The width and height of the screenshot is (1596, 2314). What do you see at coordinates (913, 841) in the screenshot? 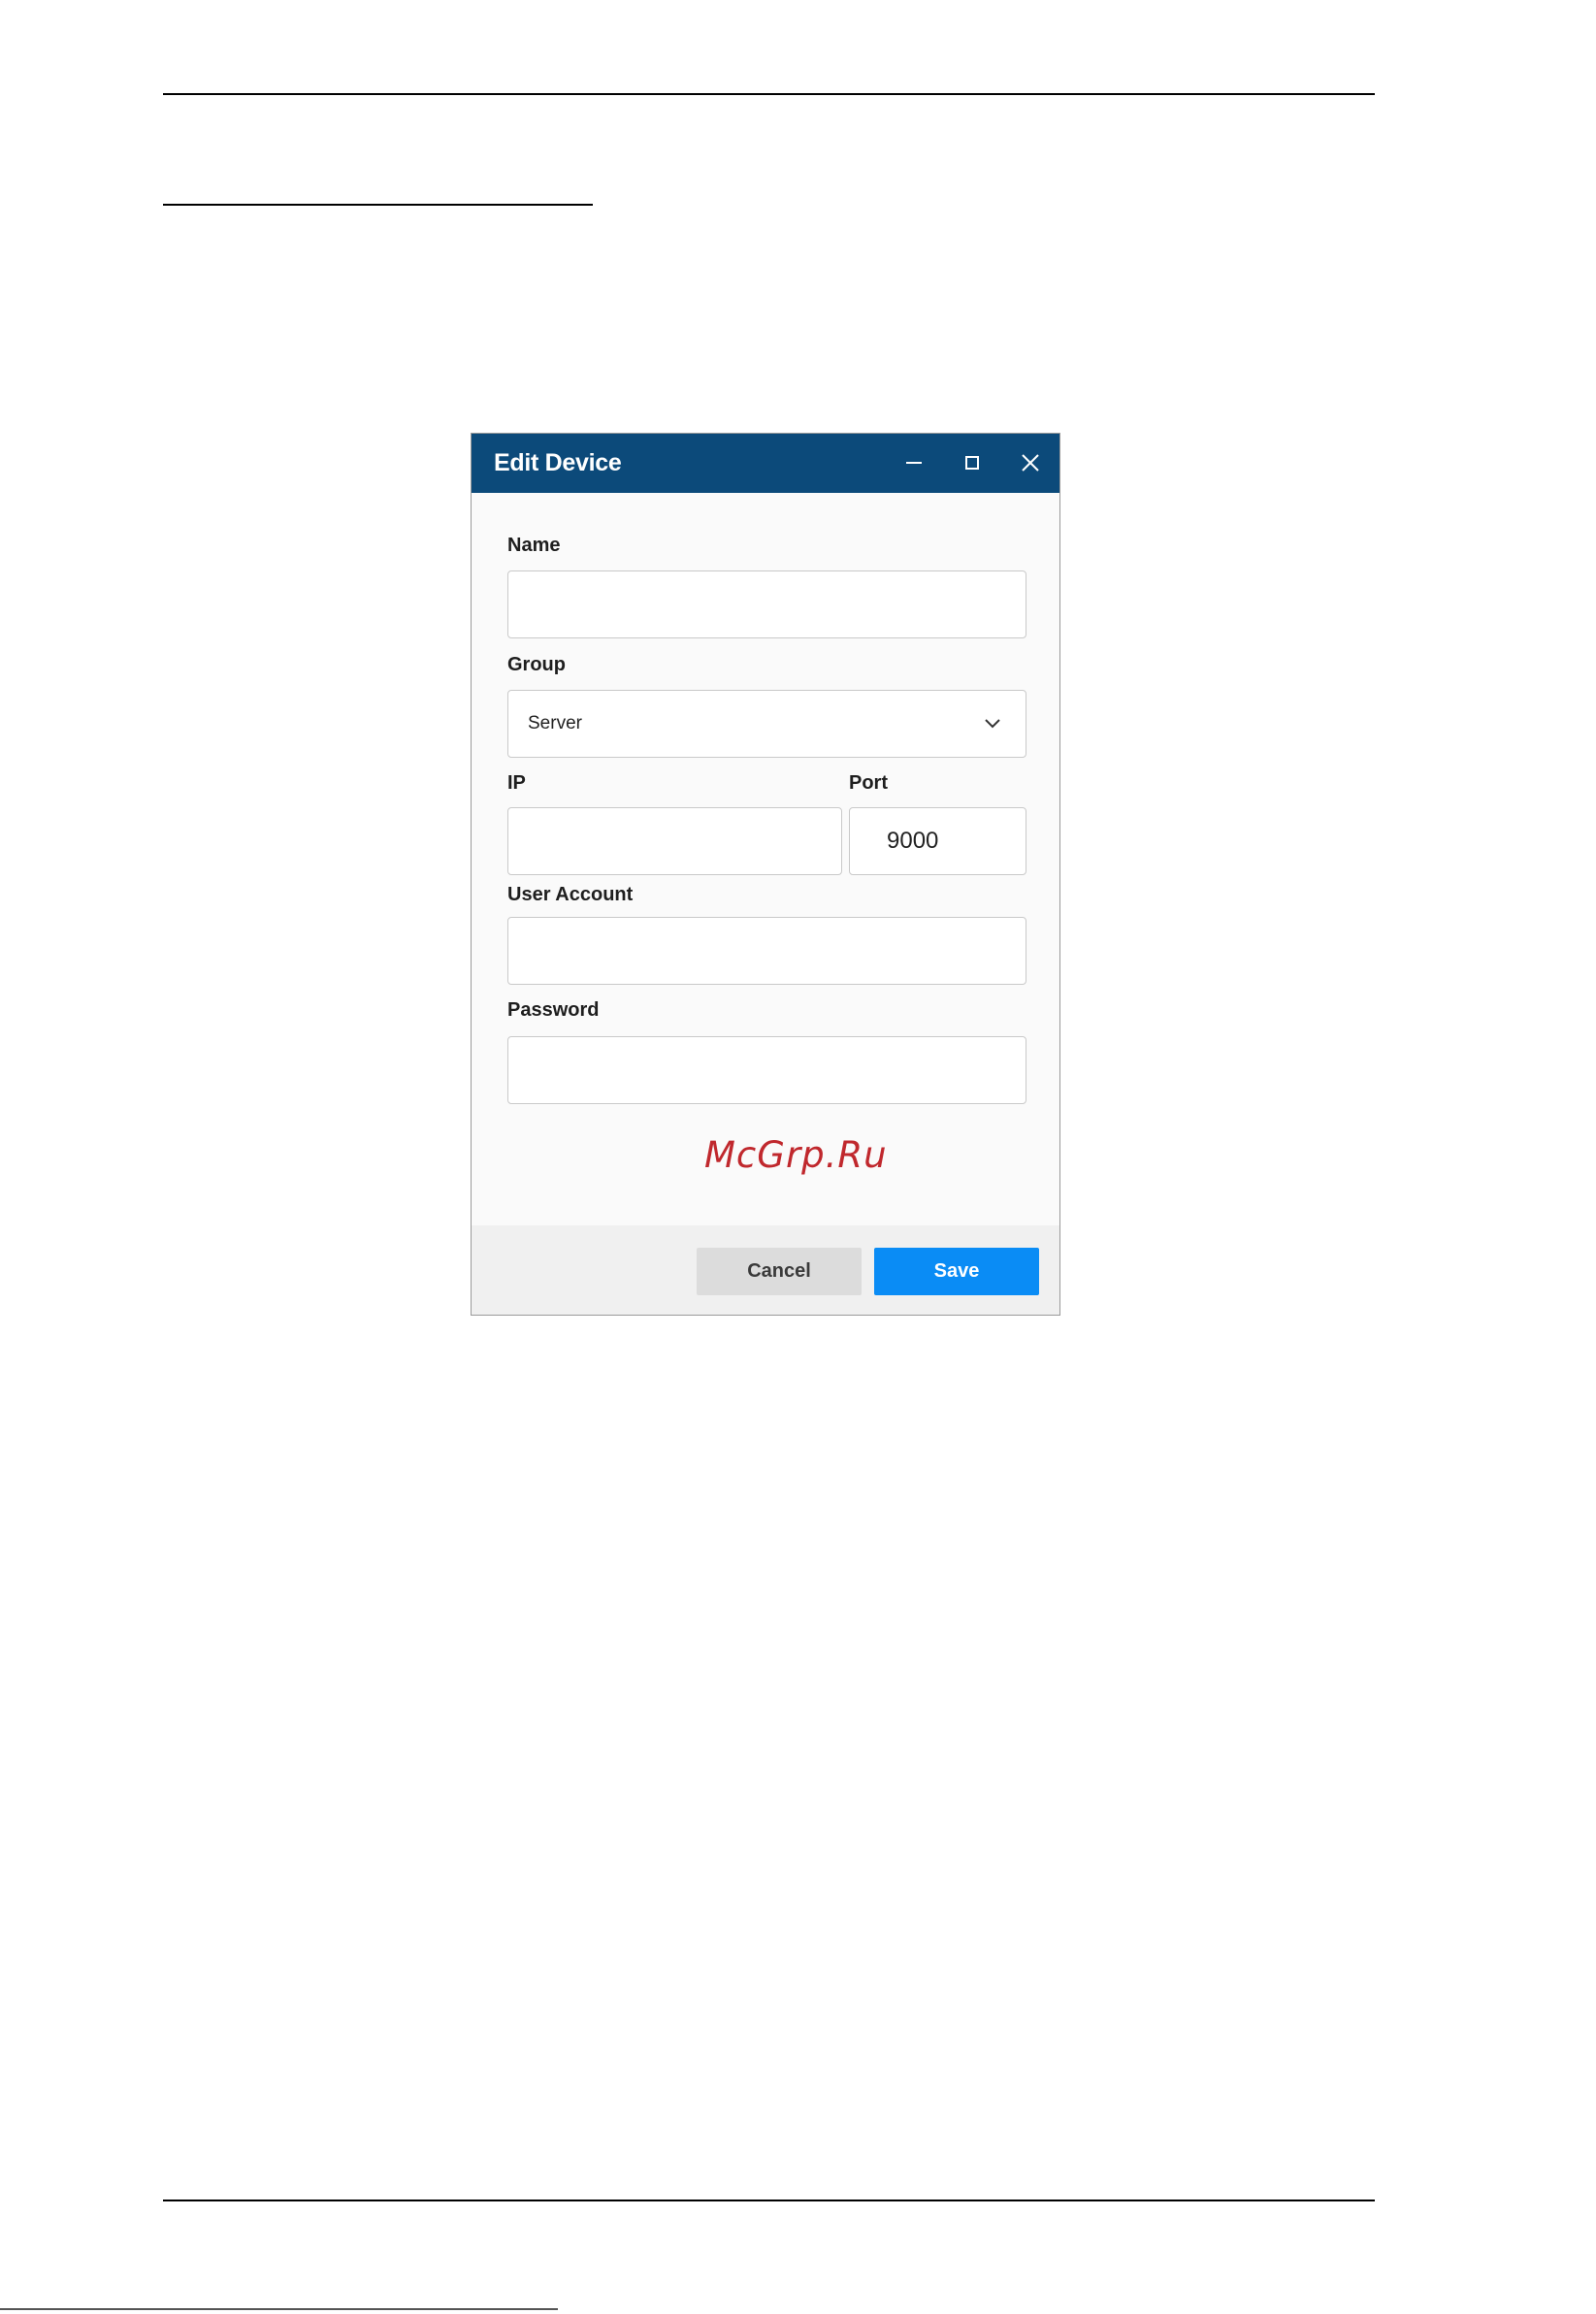
I see `port-value: 9000` at bounding box center [913, 841].